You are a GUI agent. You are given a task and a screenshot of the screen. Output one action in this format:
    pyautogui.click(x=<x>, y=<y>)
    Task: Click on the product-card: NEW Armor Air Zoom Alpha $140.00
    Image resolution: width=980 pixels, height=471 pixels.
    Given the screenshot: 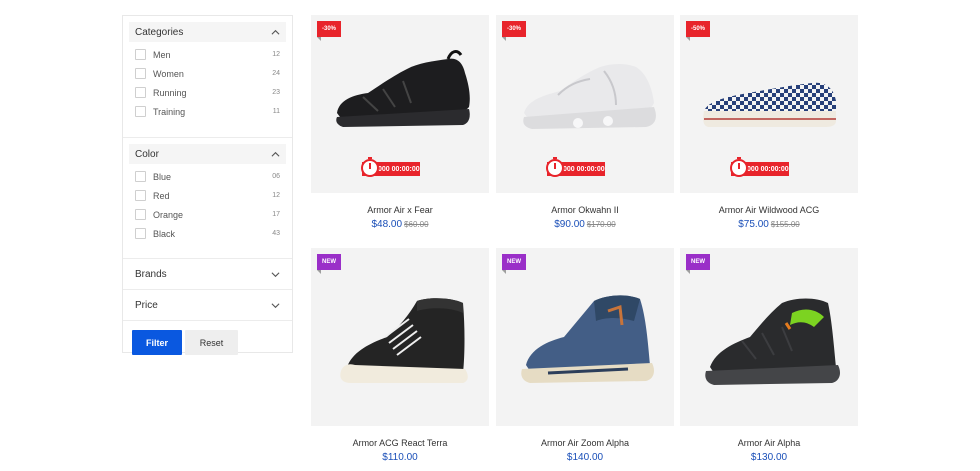 What is the action you would take?
    pyautogui.click(x=585, y=355)
    